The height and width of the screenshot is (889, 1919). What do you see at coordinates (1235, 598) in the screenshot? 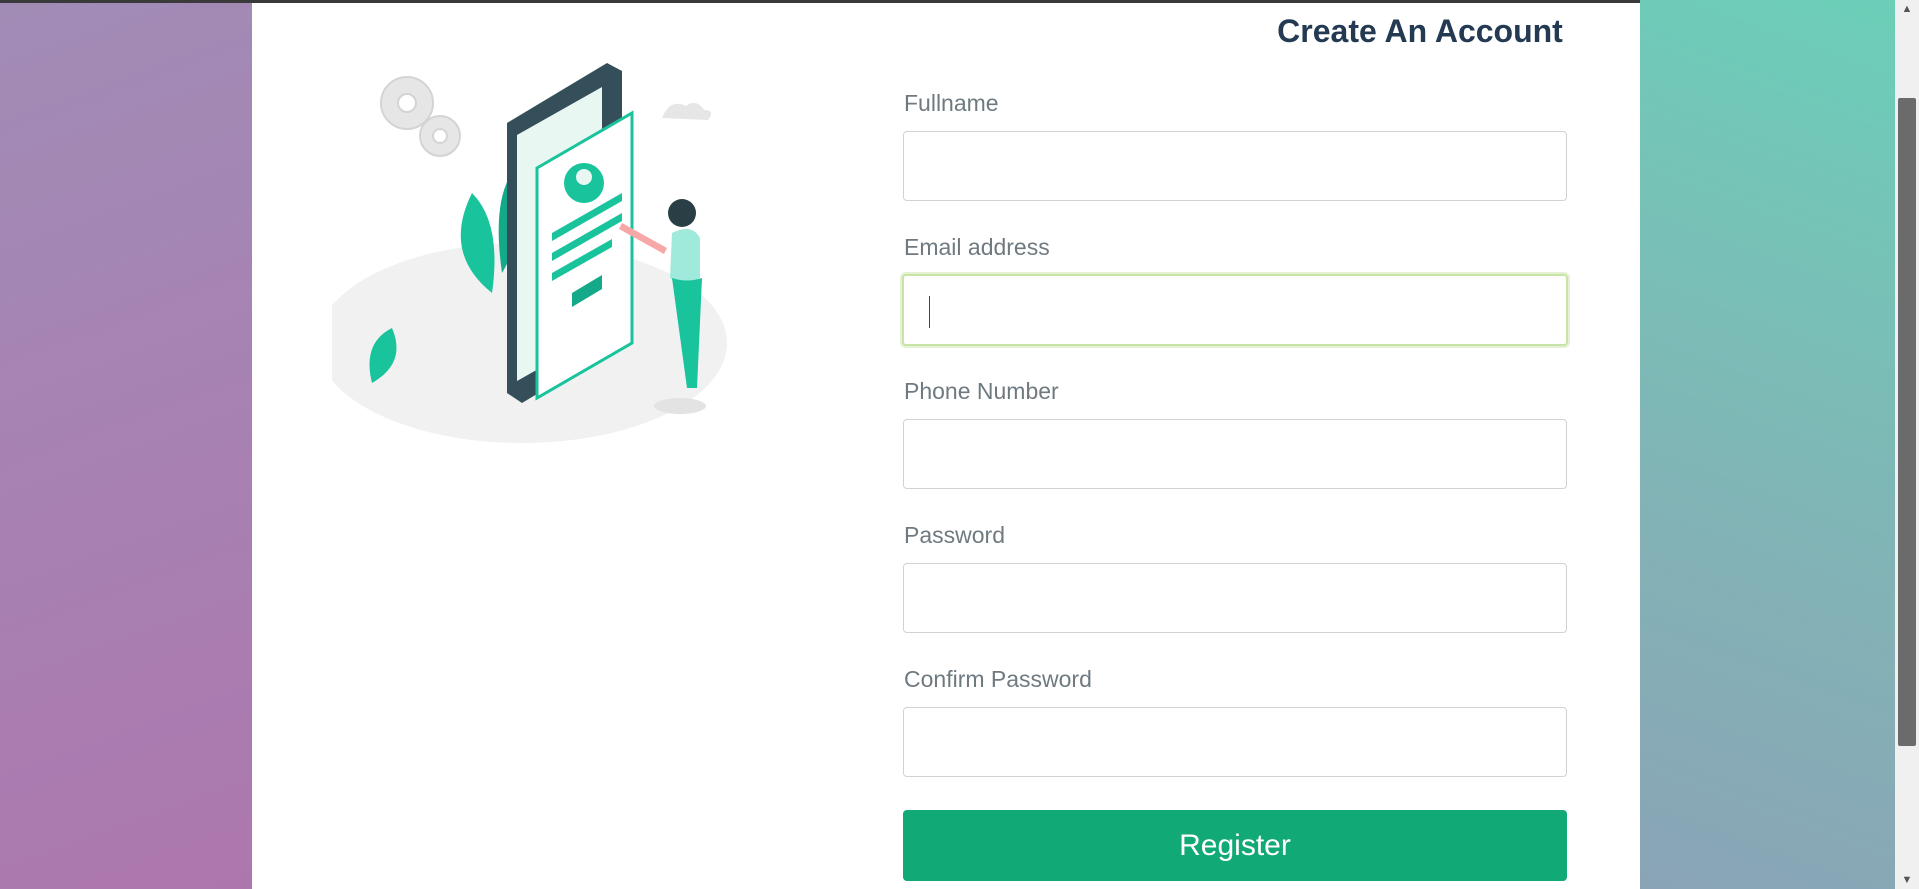
I see `password-input` at bounding box center [1235, 598].